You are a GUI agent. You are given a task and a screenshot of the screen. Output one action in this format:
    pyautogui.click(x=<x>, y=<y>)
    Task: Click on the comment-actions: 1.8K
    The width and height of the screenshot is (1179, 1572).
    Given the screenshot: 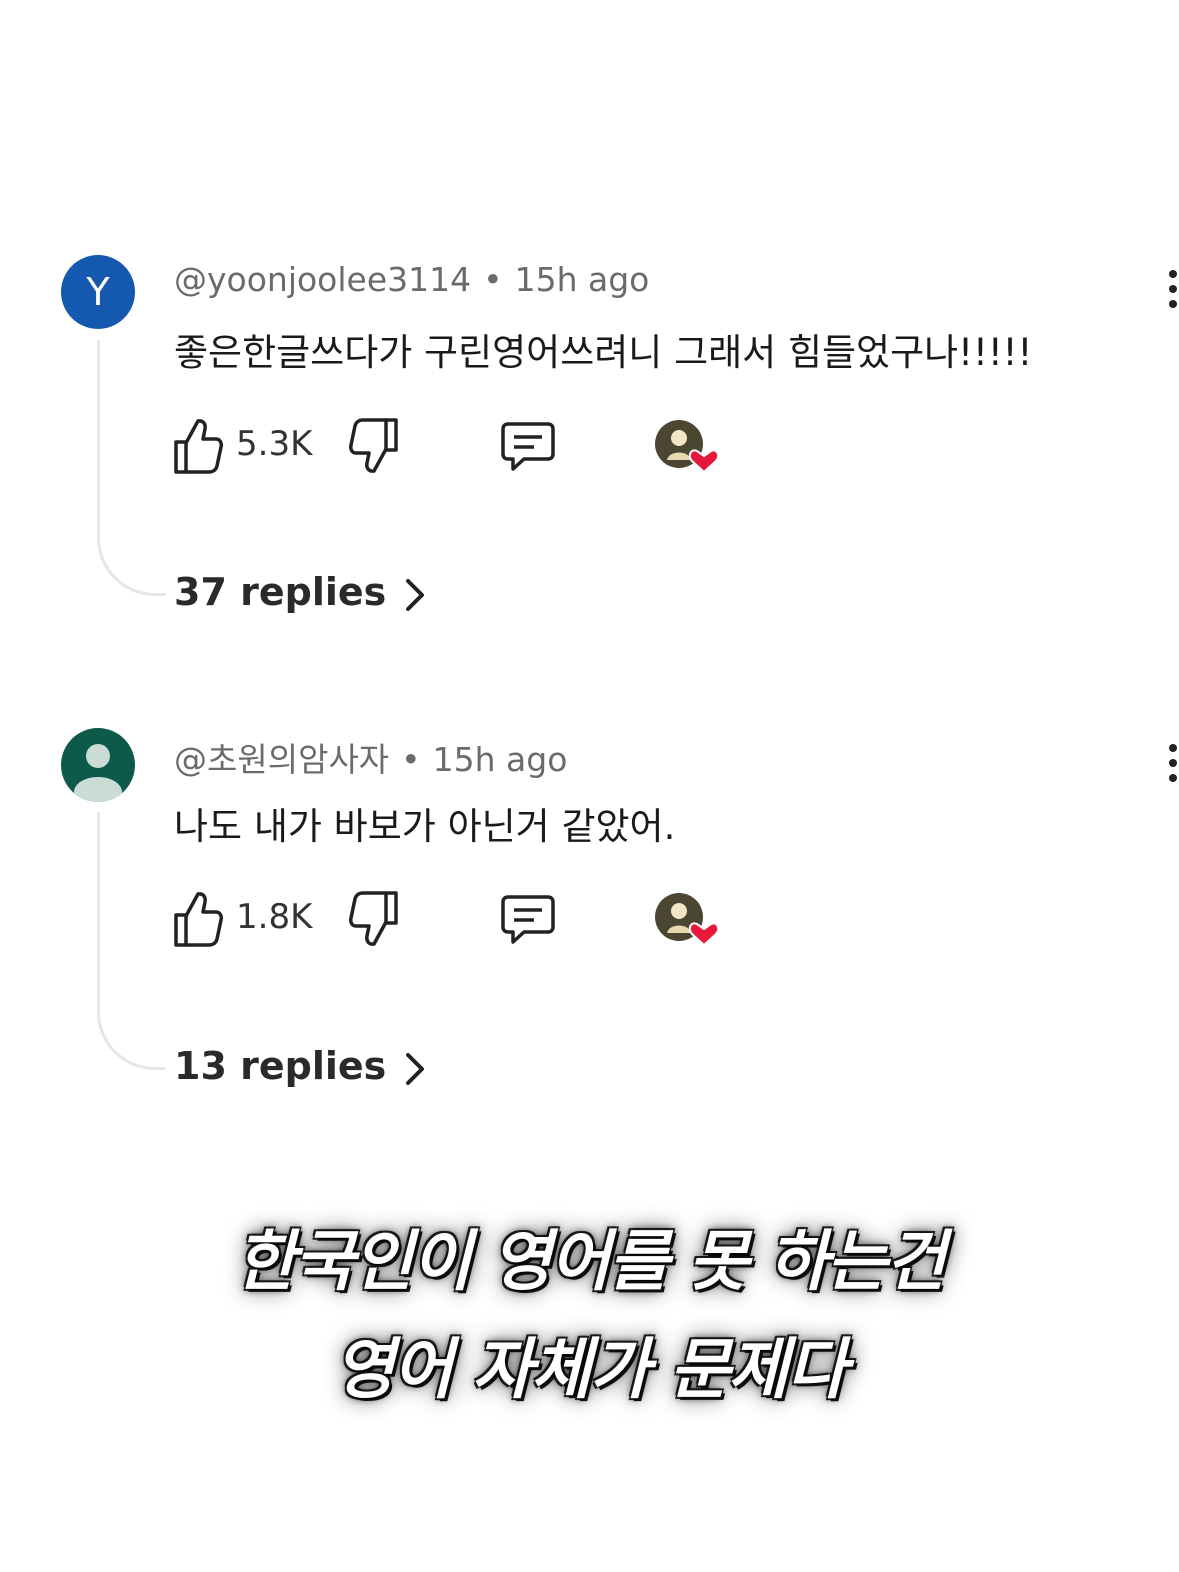 What is the action you would take?
    pyautogui.click(x=452, y=919)
    